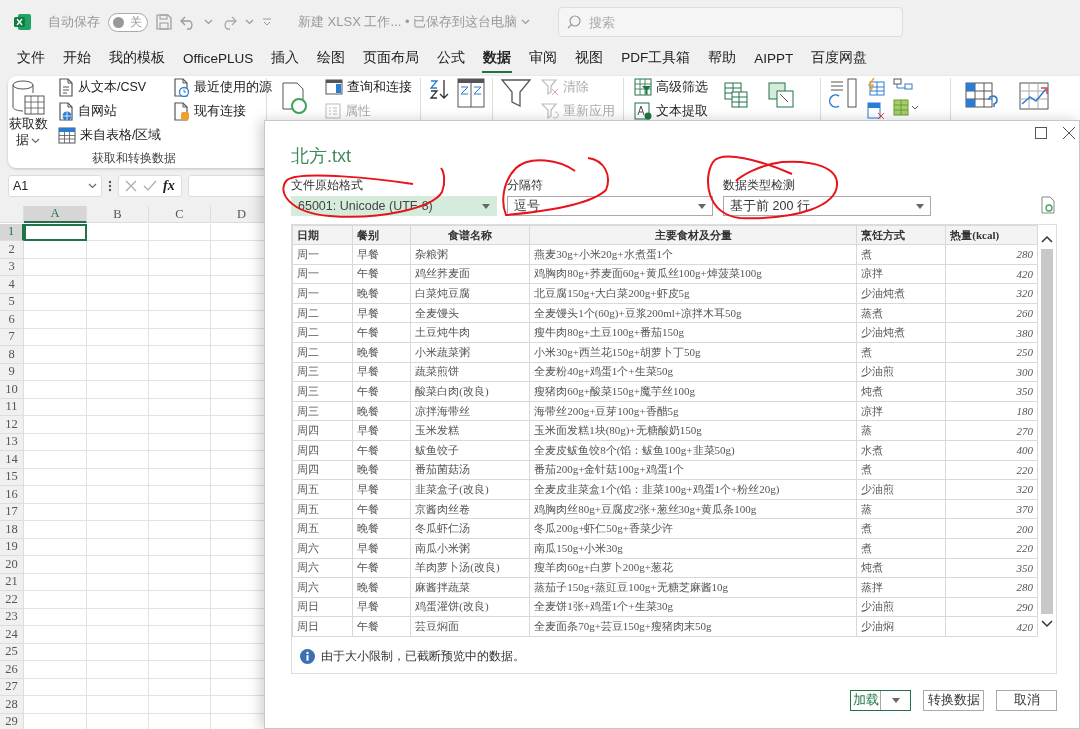 The width and height of the screenshot is (1080, 729). Describe the element at coordinates (991, 450) in the screenshot. I see `table-cell: 400` at that location.